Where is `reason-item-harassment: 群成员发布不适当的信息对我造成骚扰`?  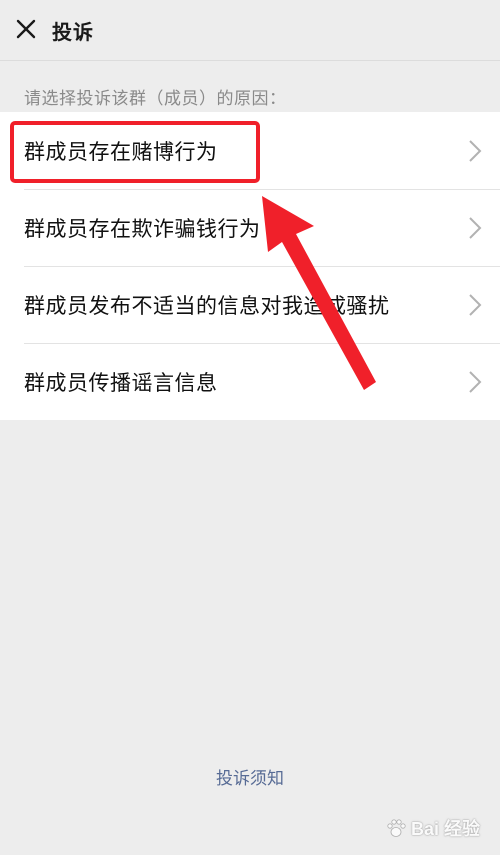 reason-item-harassment: 群成员发布不适当的信息对我造成骚扰 is located at coordinates (250, 304).